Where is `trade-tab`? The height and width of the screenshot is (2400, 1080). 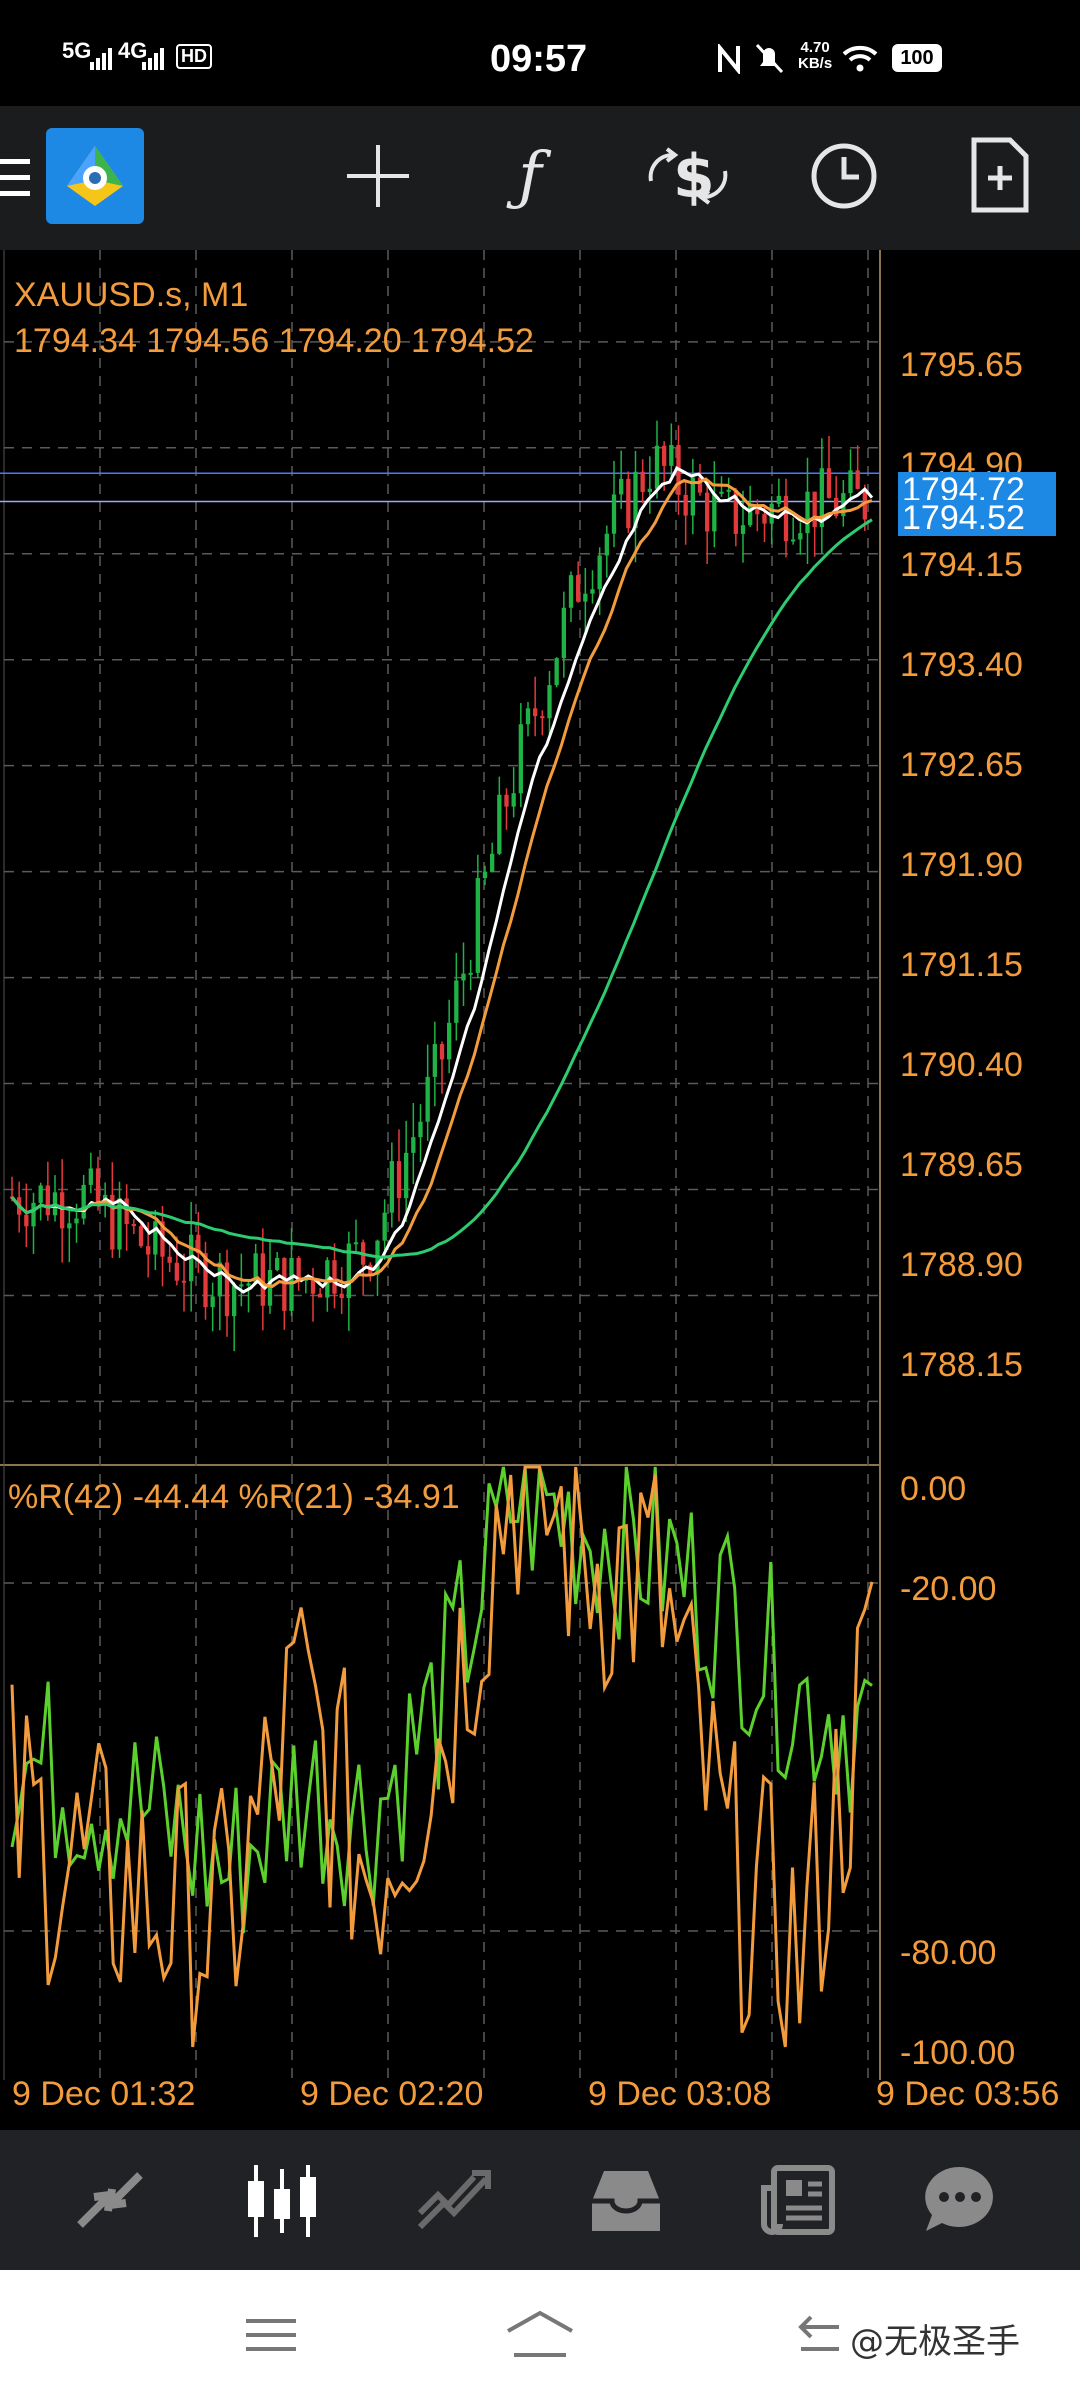 trade-tab is located at coordinates (454, 2200).